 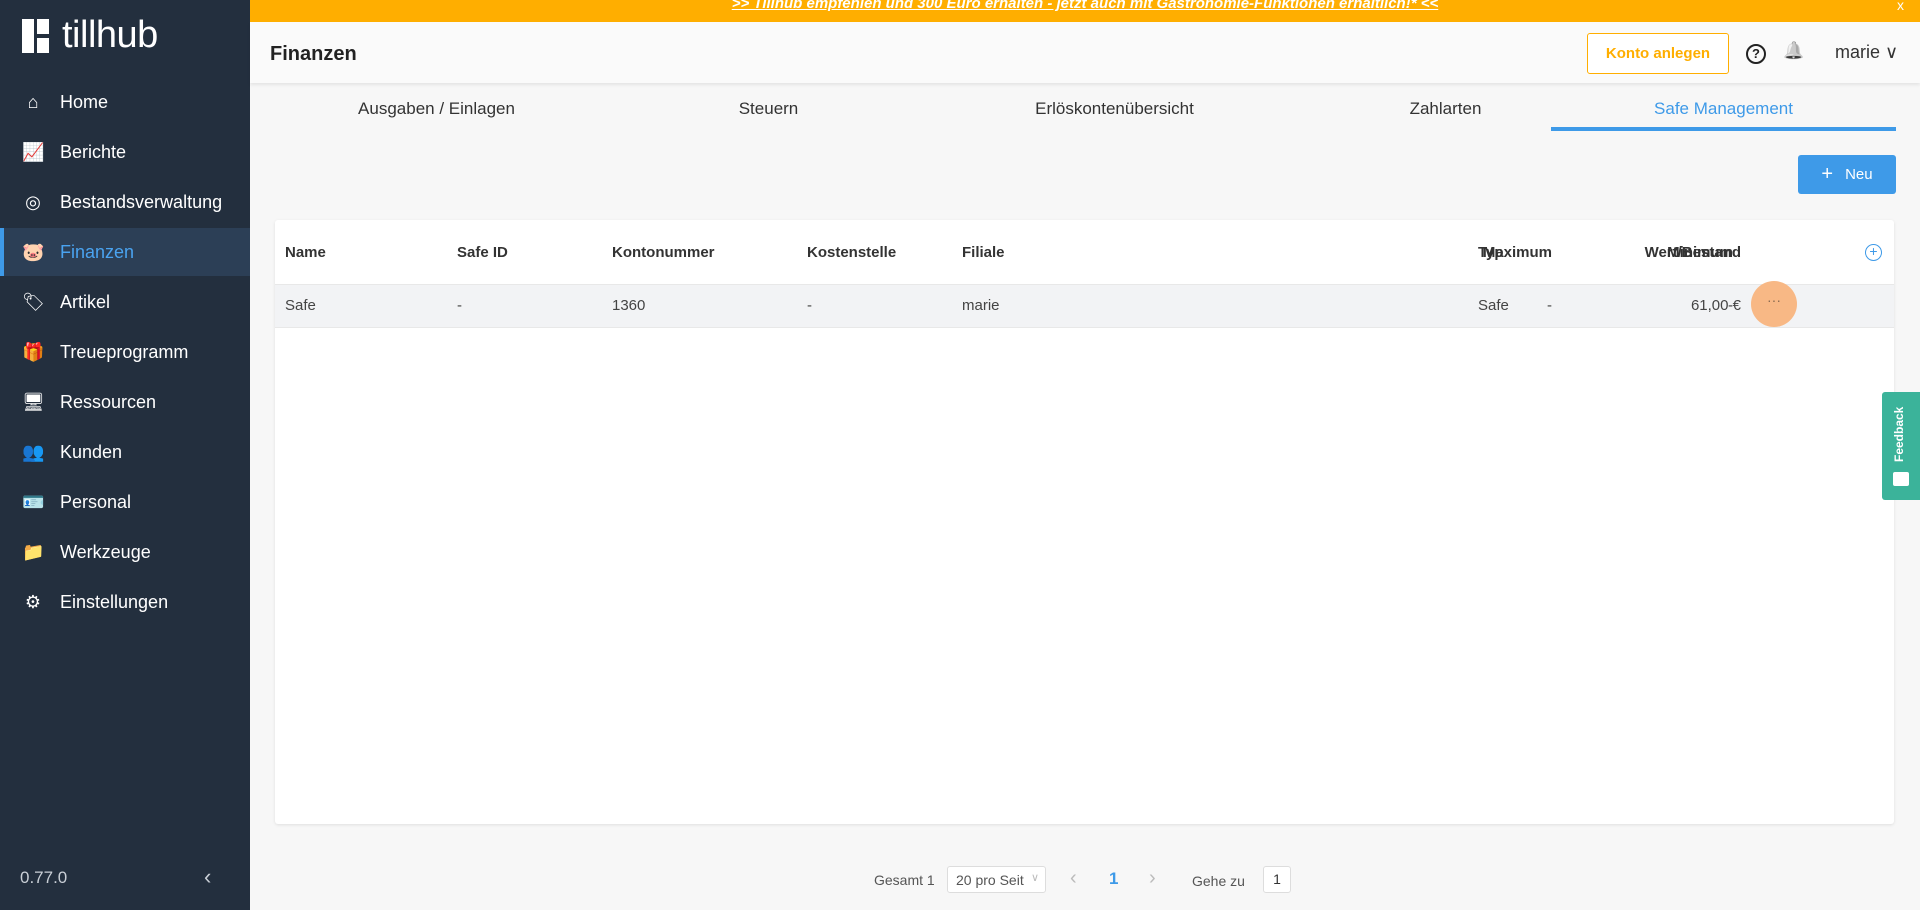 What do you see at coordinates (125, 102) in the screenshot?
I see `sidebar-item-home: ⌂ Home` at bounding box center [125, 102].